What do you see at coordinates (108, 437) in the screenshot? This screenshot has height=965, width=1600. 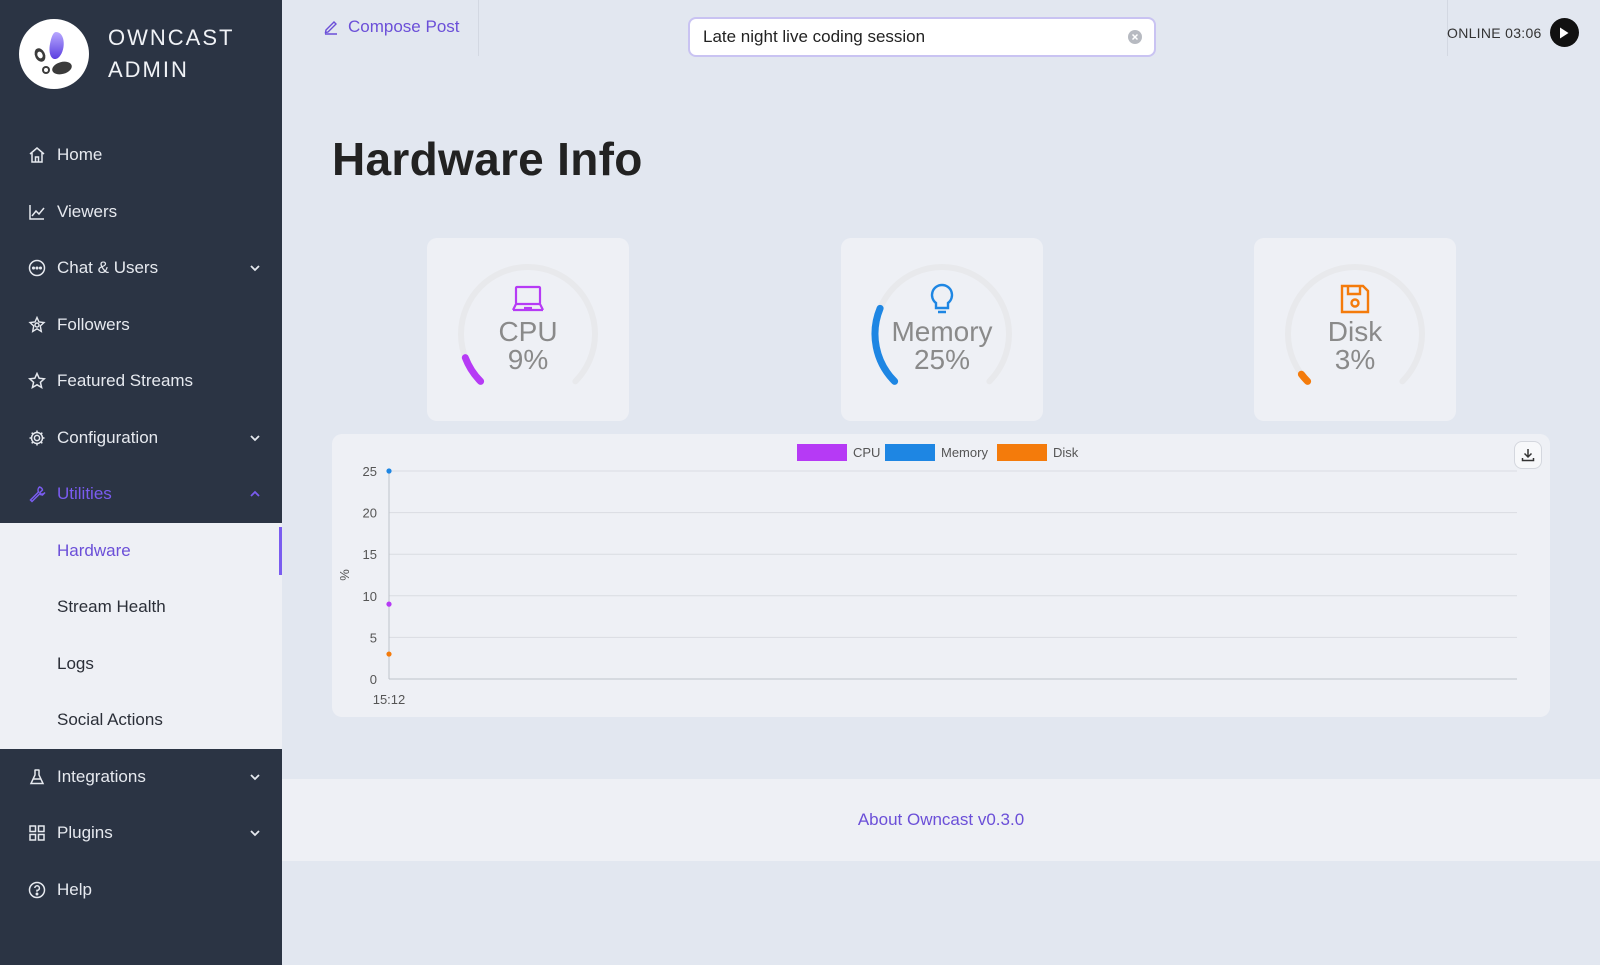 I see `sidebar-item-label: Configuration` at bounding box center [108, 437].